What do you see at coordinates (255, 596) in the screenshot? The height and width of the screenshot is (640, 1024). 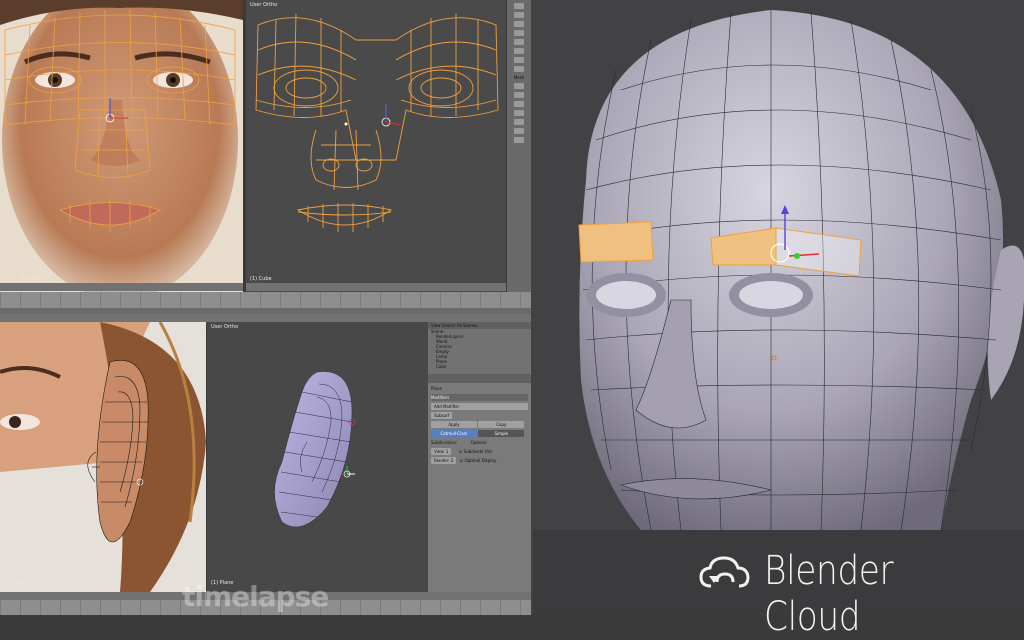 I see `timelapse-watermark: timelapse` at bounding box center [255, 596].